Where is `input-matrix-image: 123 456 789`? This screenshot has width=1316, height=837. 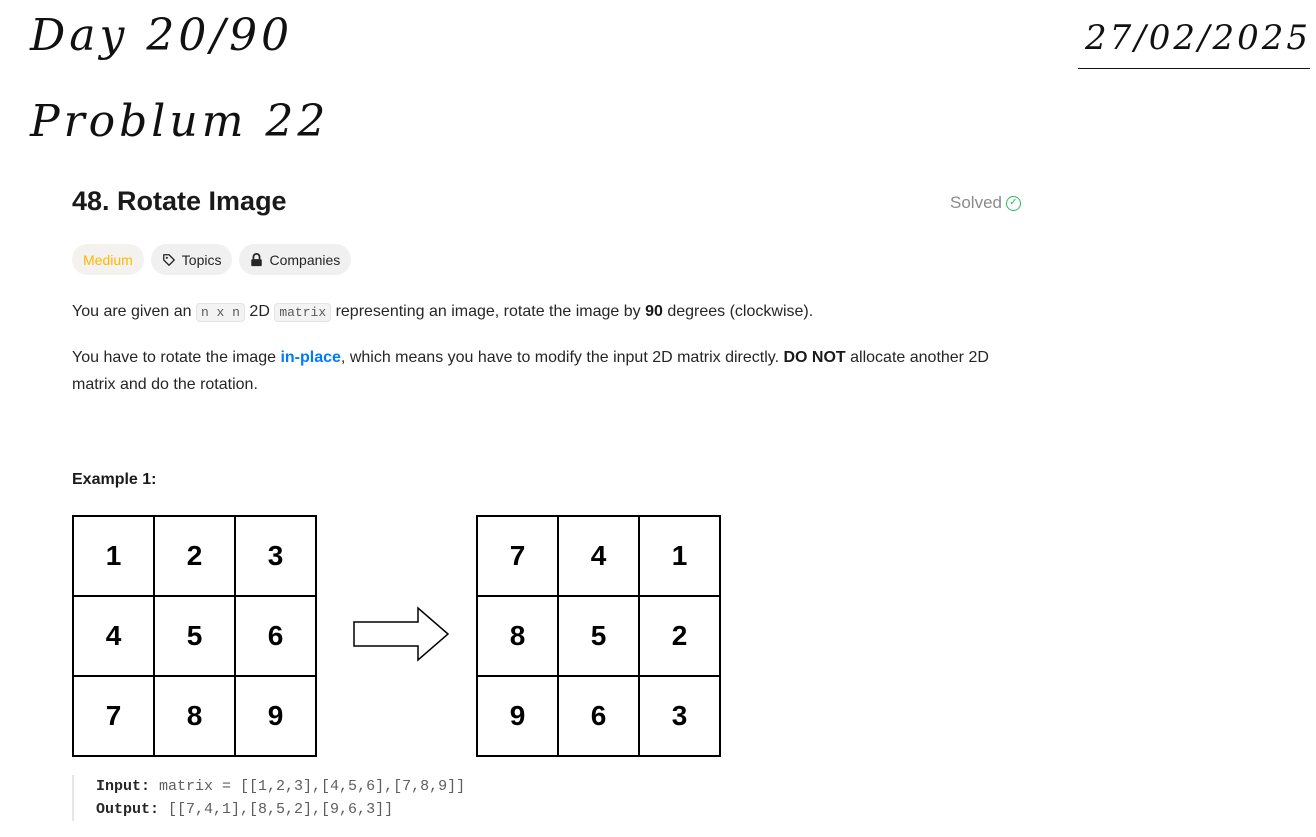
input-matrix-image: 123 456 789 is located at coordinates (194, 636).